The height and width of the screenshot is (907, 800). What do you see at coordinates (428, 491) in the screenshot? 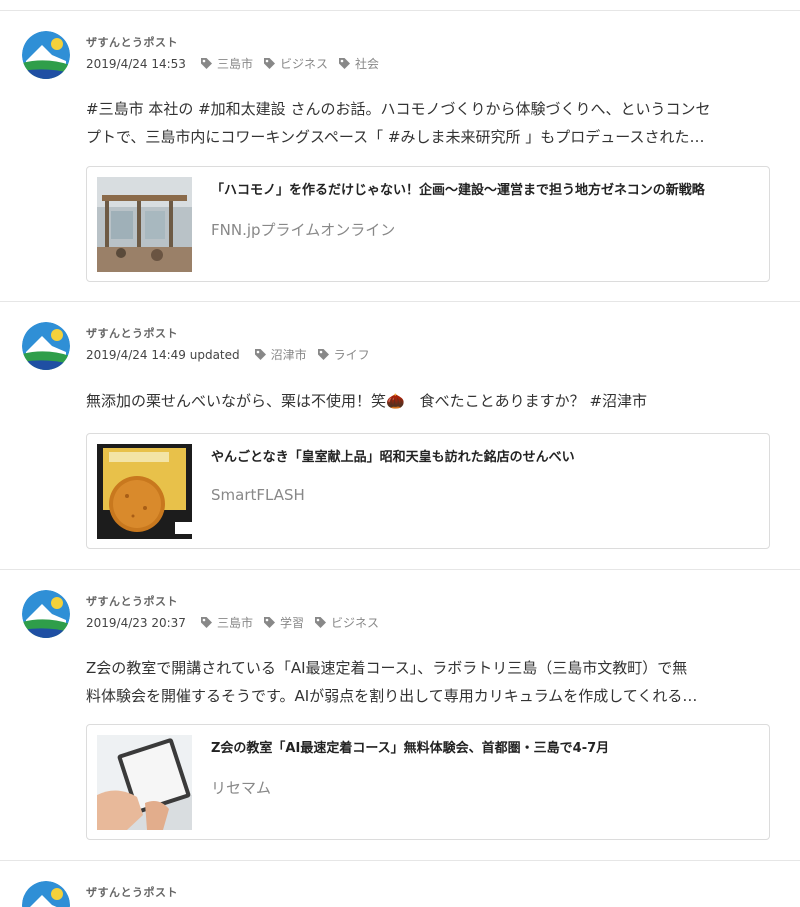
I see `link-card: やんごとなき「皇室献上品」昭和天皇も訪れた銘店のせんべい SmartFLASH` at bounding box center [428, 491].